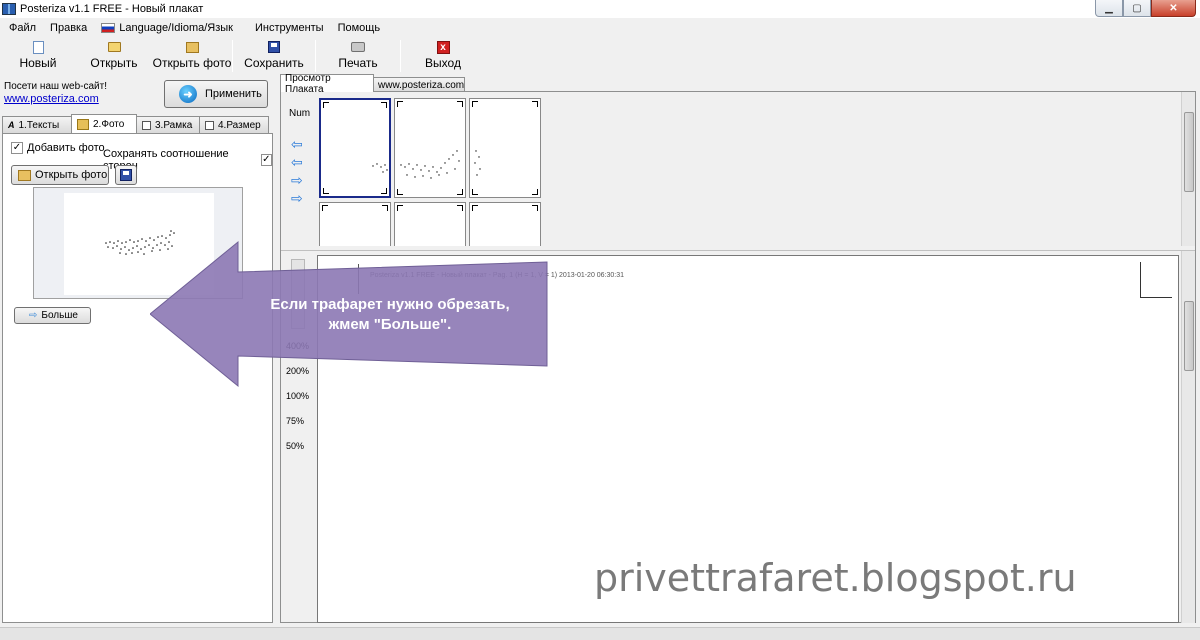  I want to click on open-photo-button-label: Открыть фото, so click(71, 175).